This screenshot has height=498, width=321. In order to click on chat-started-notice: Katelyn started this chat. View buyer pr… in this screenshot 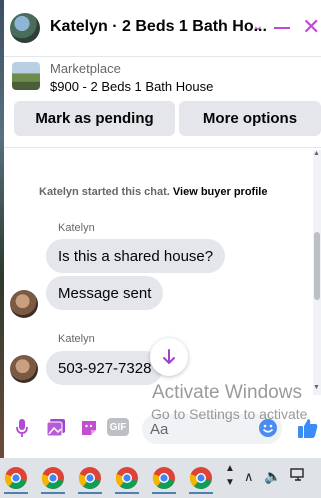, I will do `click(153, 192)`.